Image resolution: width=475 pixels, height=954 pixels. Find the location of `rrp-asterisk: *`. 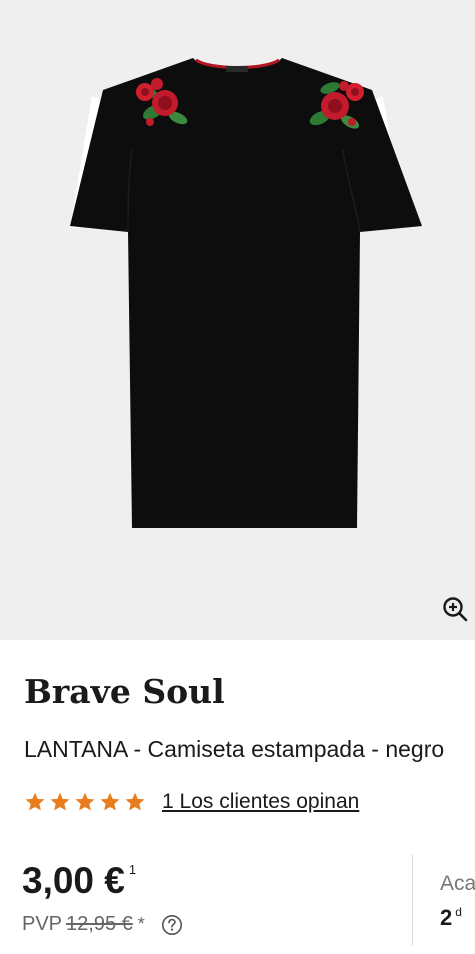

rrp-asterisk: * is located at coordinates (141, 924).